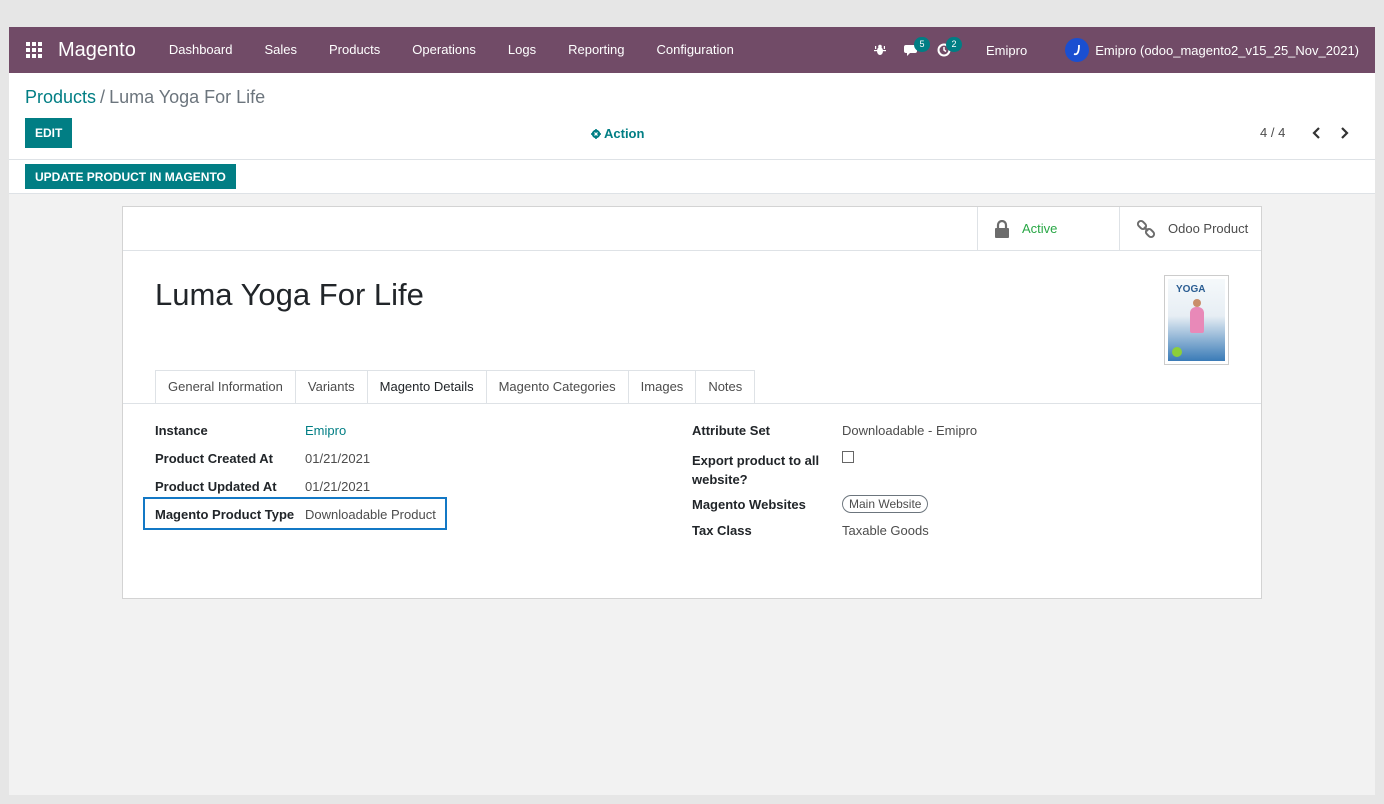 Image resolution: width=1384 pixels, height=804 pixels. What do you see at coordinates (187, 97) in the screenshot?
I see `breadcrumb-current: Luma Yoga For Life` at bounding box center [187, 97].